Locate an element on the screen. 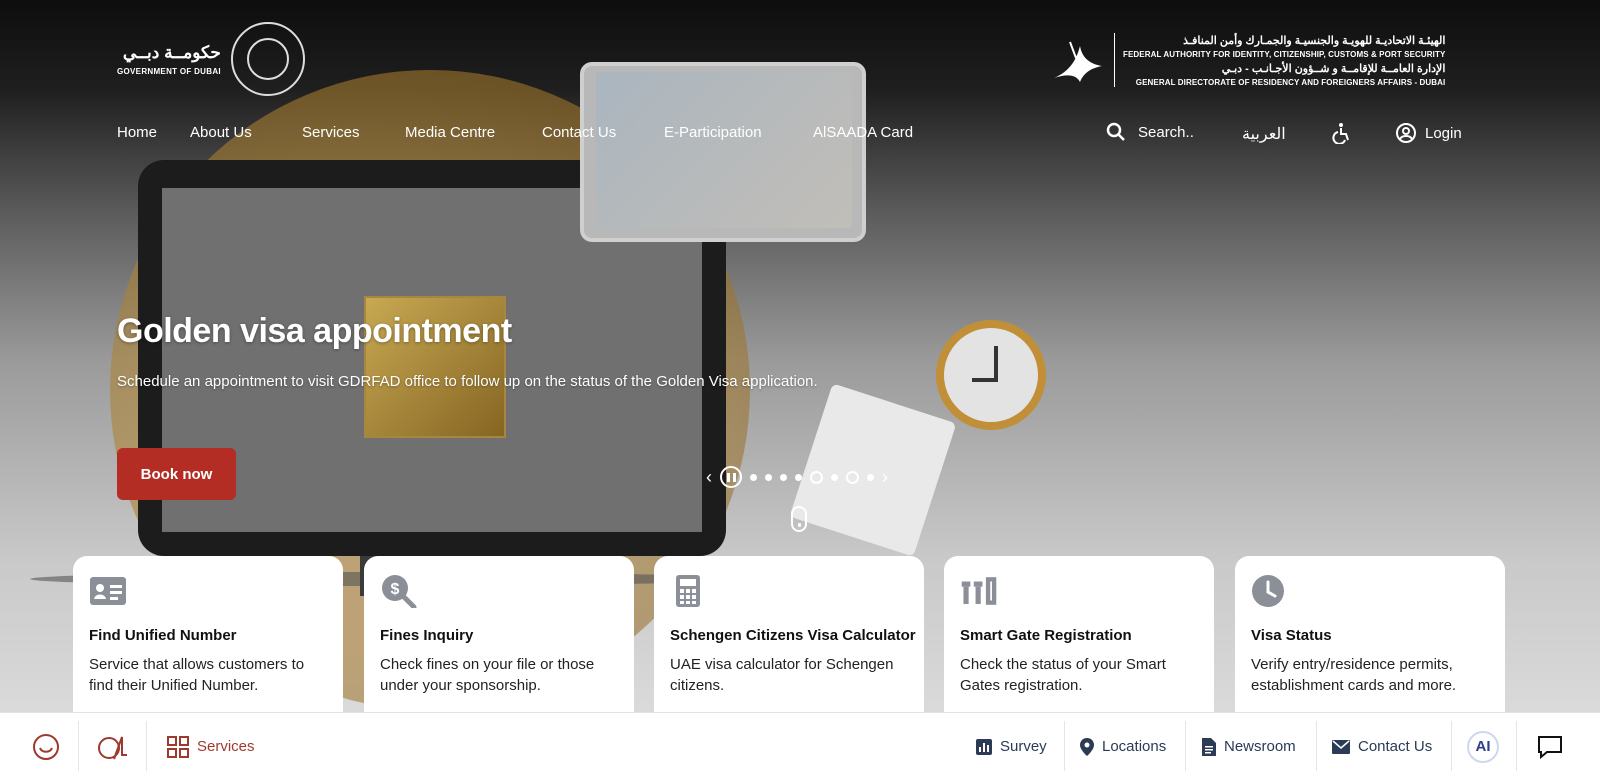 Image resolution: width=1600 pixels, height=779 pixels. envelope-icon is located at coordinates (1341, 746).